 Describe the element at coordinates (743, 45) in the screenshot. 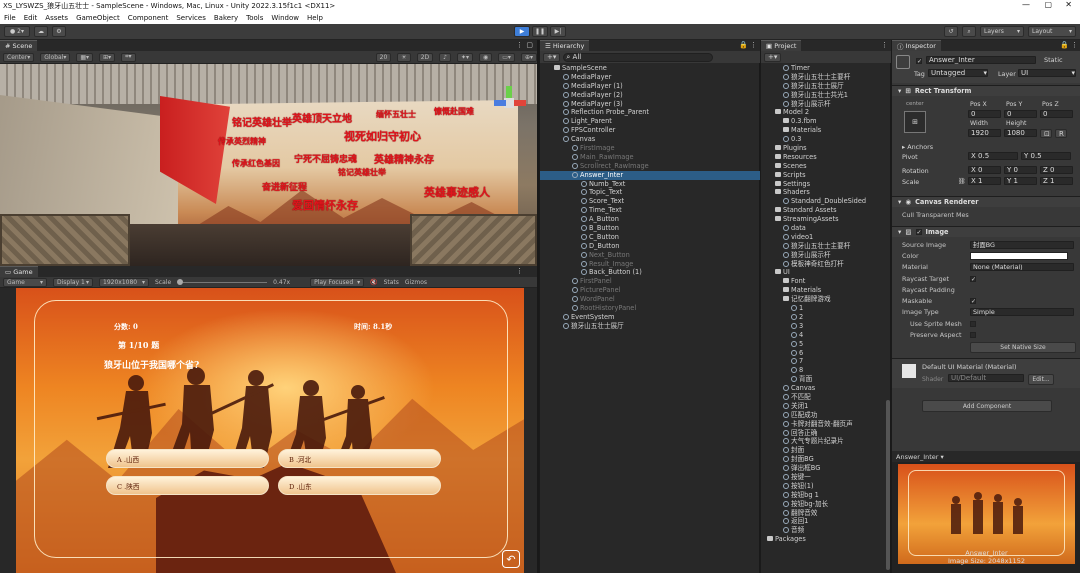

I see `lock-icon: 🔒` at that location.